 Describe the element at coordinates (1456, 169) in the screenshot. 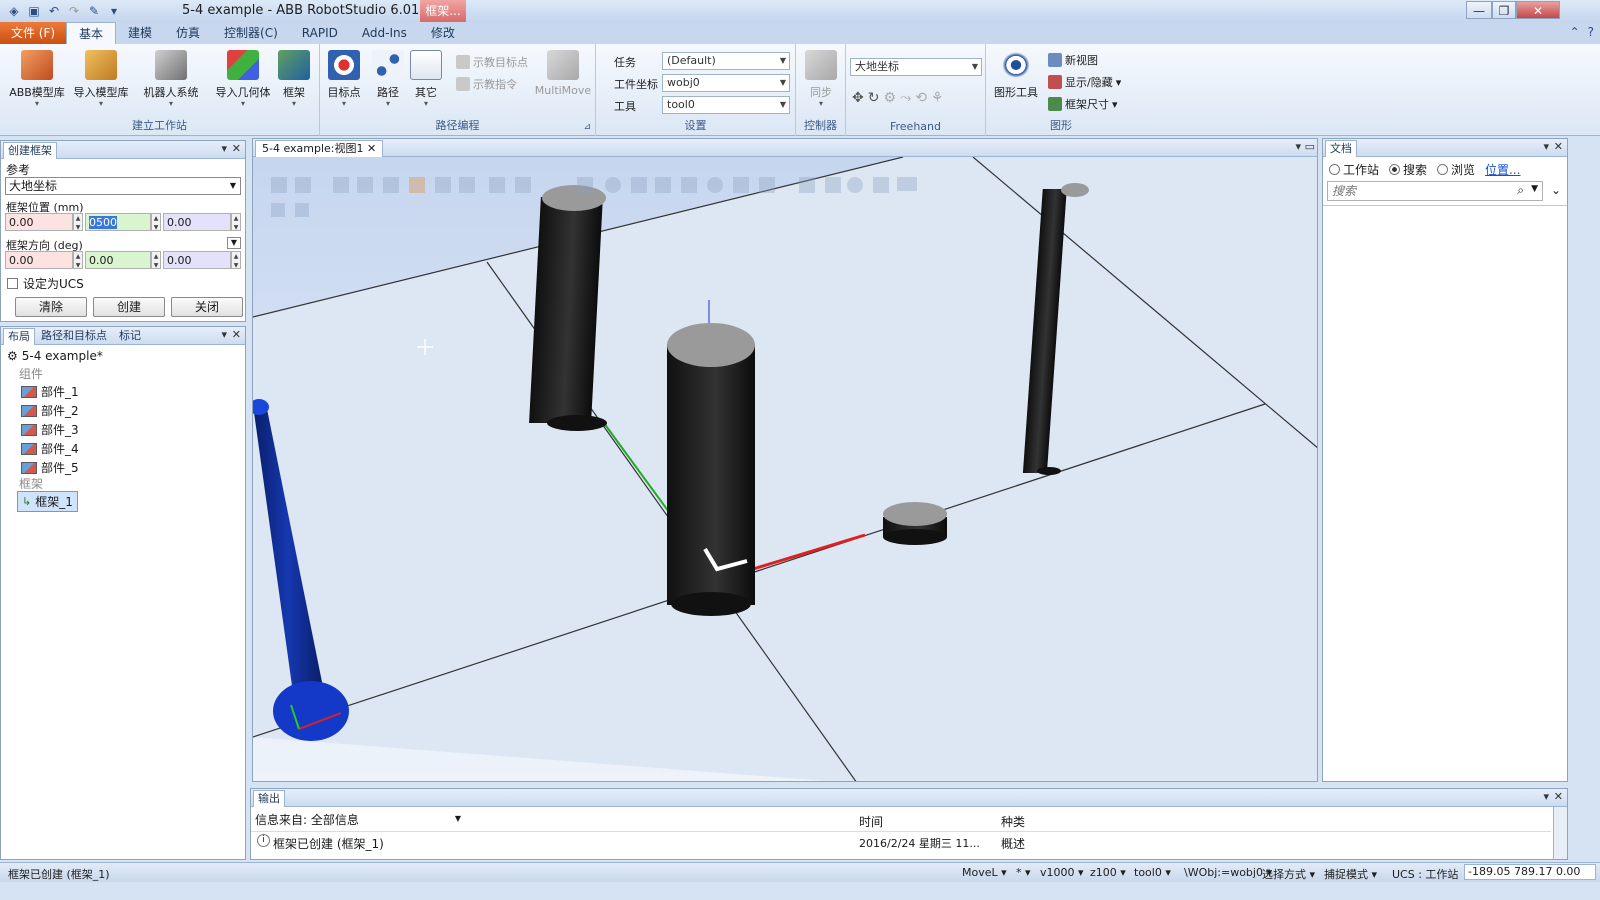

I see `radio-browse: 浏览` at that location.